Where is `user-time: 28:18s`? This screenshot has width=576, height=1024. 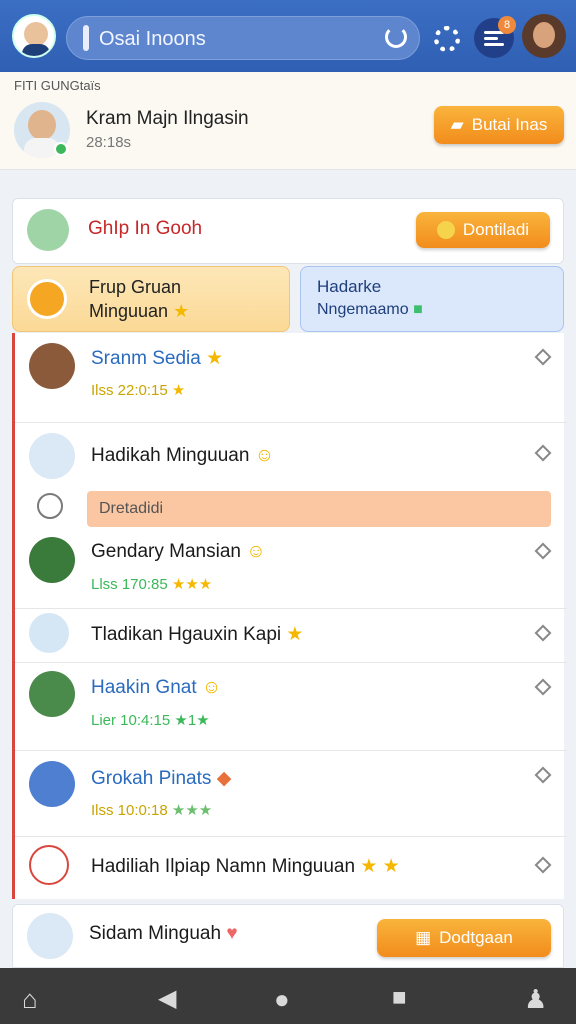 user-time: 28:18s is located at coordinates (109, 142).